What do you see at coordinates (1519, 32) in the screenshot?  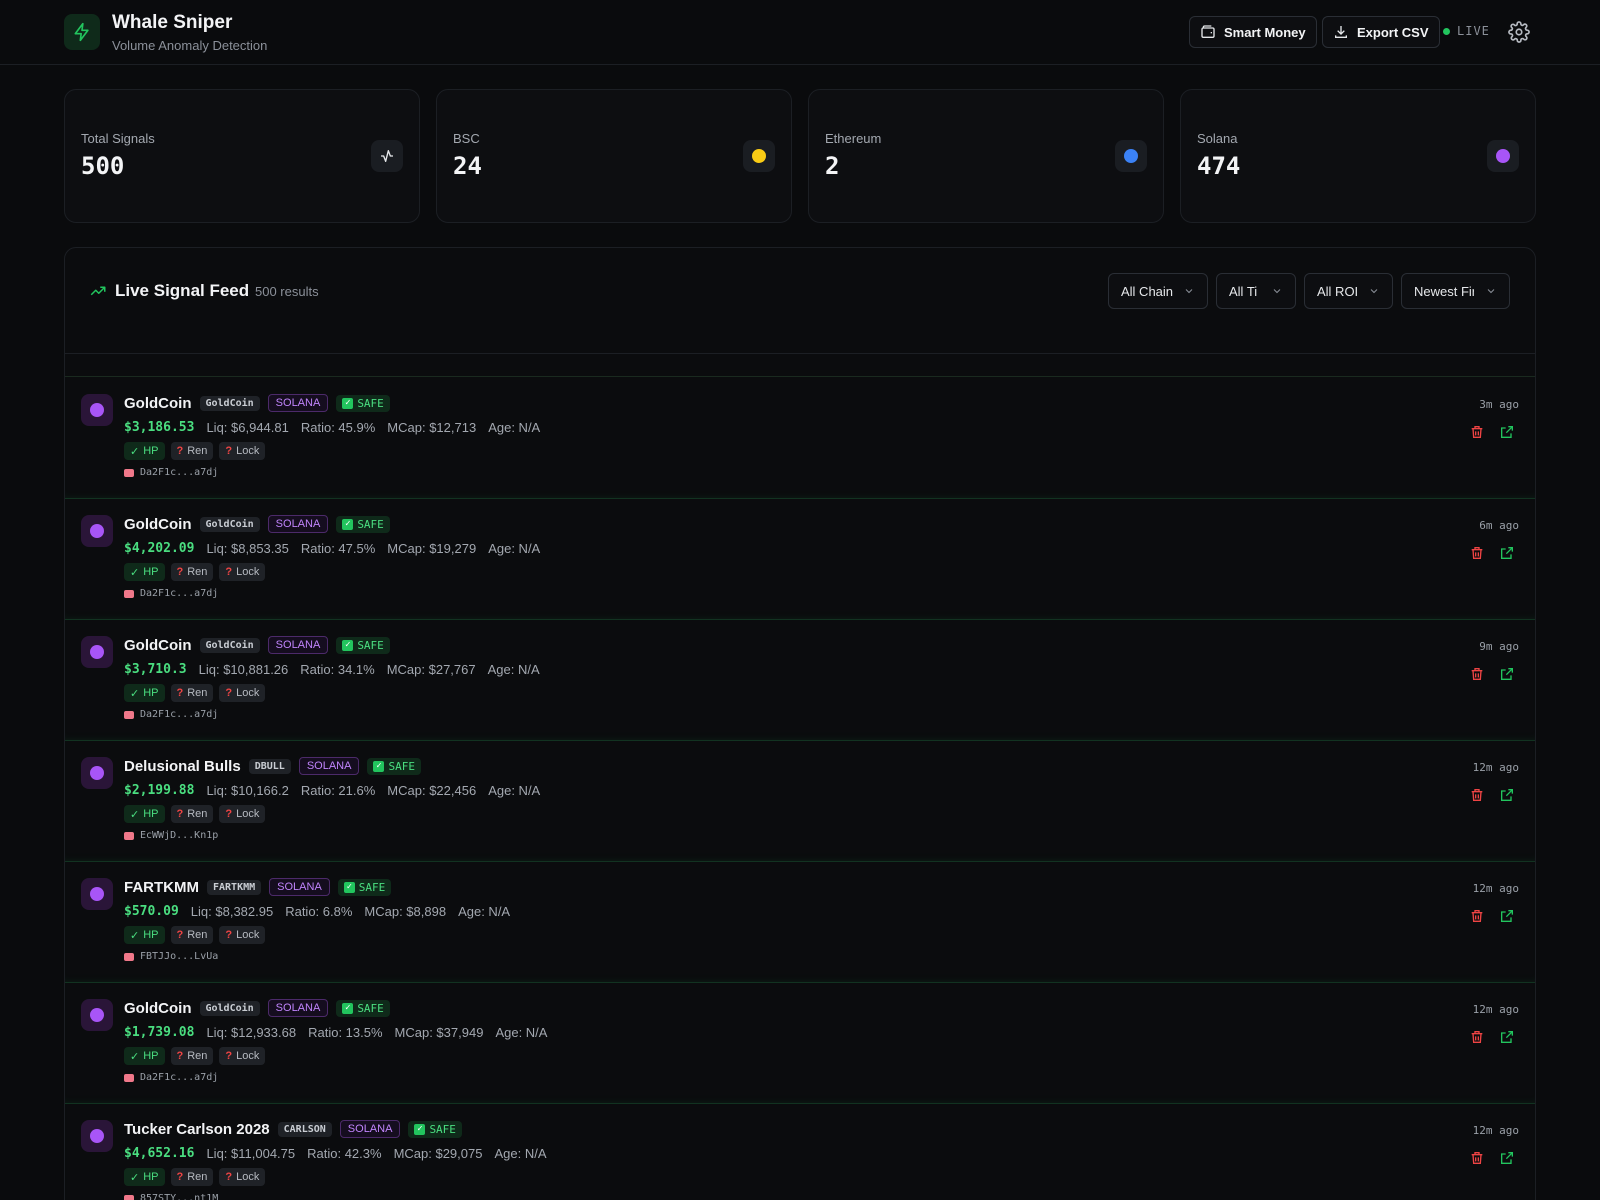 I see `gear-icon` at bounding box center [1519, 32].